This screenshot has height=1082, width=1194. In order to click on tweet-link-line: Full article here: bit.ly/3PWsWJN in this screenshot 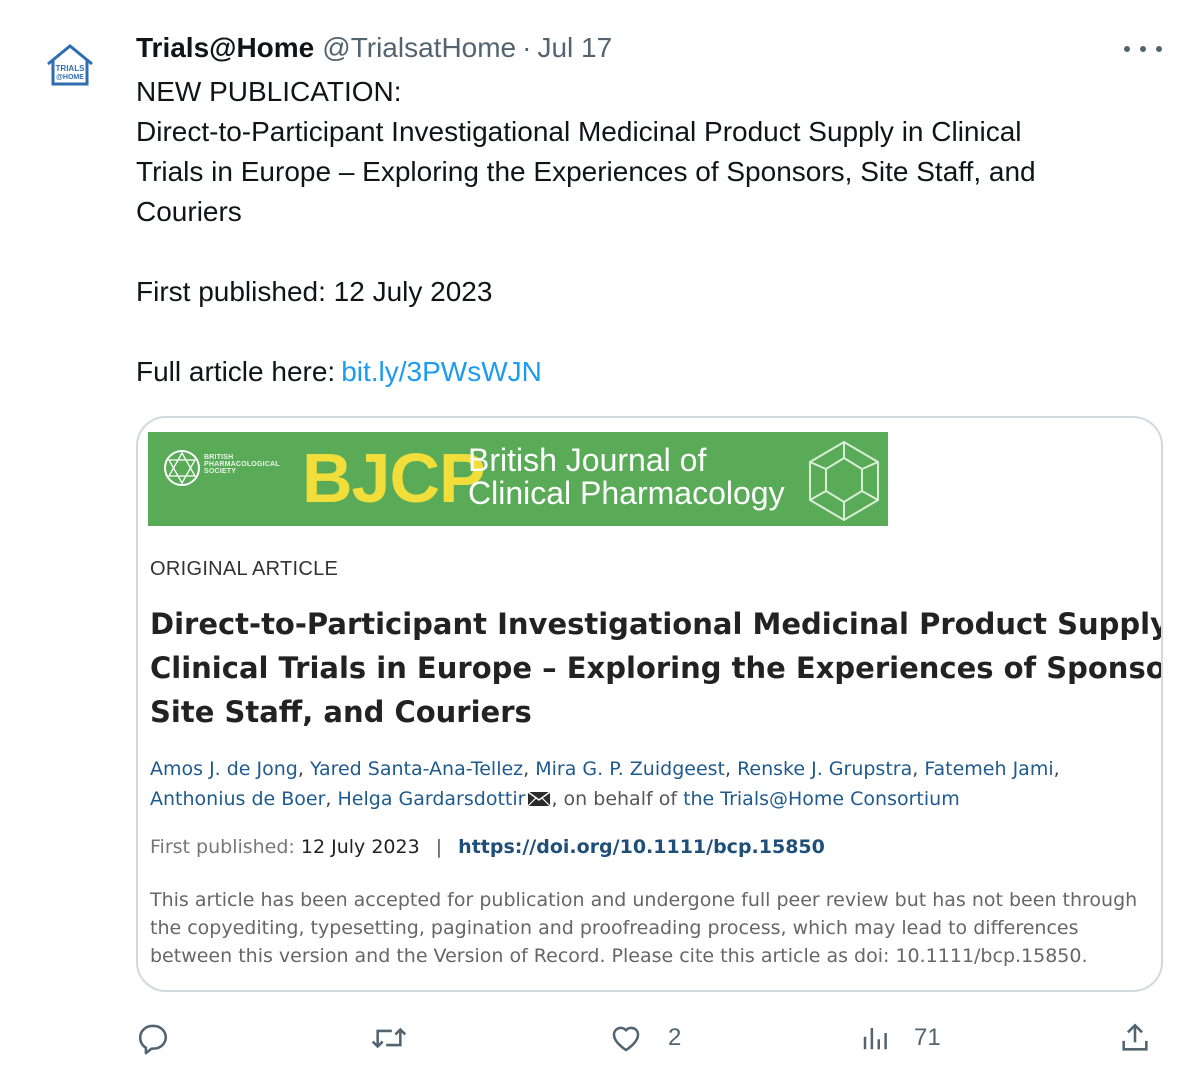, I will do `click(646, 372)`.